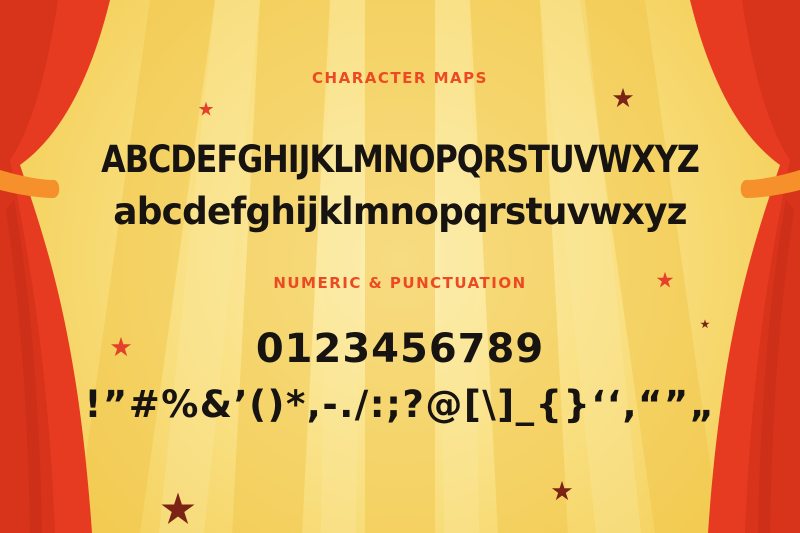  Describe the element at coordinates (400, 78) in the screenshot. I see `character-maps-heading: CHARACTER MAPS` at that location.